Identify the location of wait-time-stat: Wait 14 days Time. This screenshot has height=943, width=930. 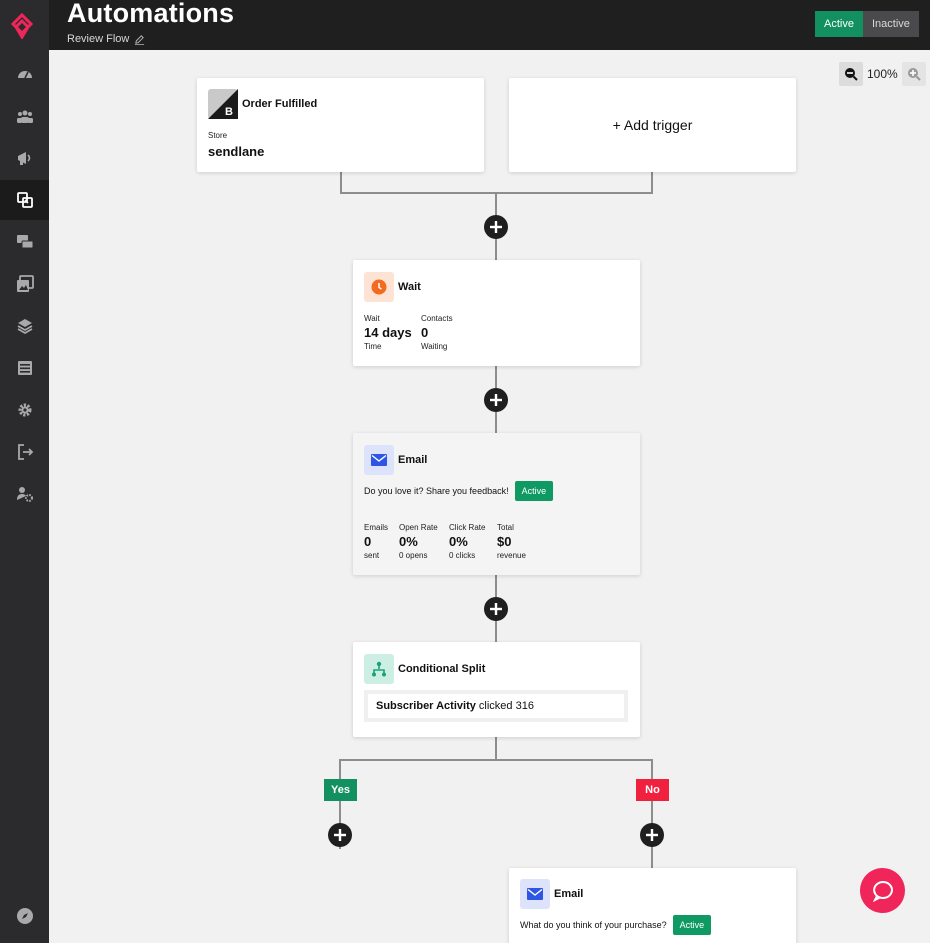
(388, 332).